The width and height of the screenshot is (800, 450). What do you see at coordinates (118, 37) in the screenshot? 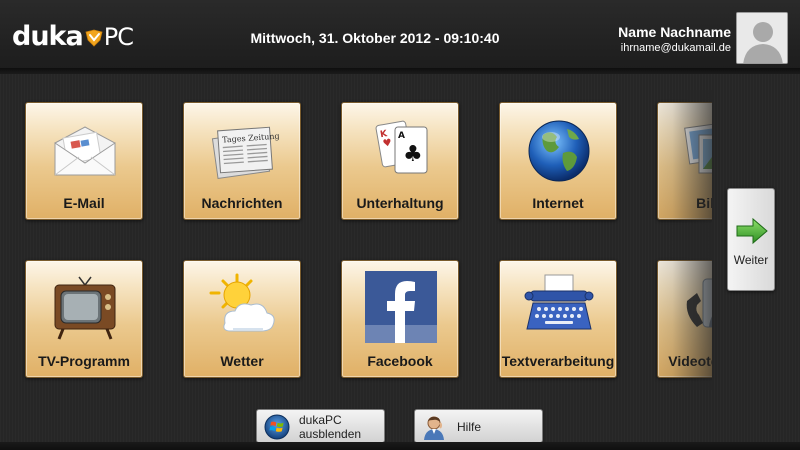
I see `logo-text-pc: PC` at bounding box center [118, 37].